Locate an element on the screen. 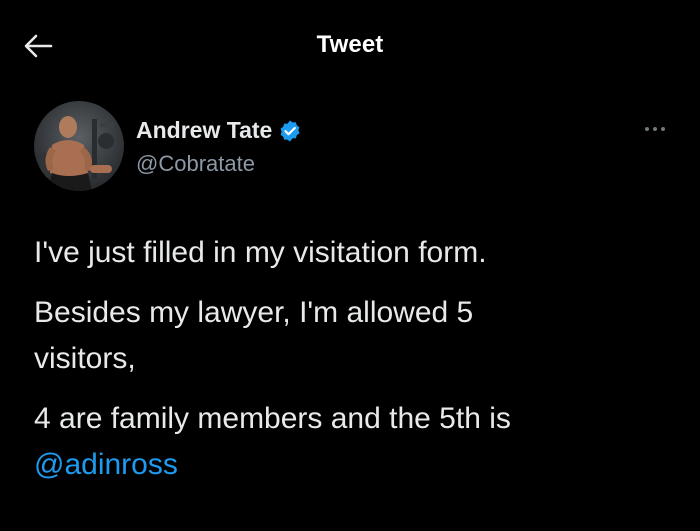 Image resolution: width=700 pixels, height=531 pixels. tweet-line: Besides my lawyer, I'm allowed 5 is located at coordinates (254, 312).